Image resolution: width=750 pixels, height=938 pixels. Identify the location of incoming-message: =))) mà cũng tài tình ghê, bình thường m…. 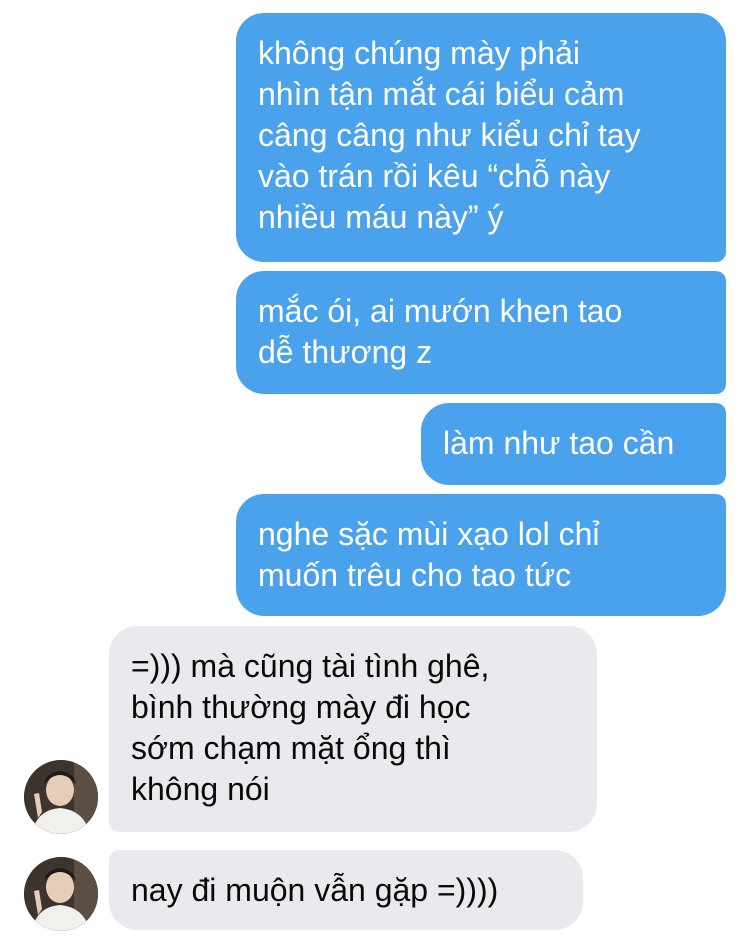
(353, 729).